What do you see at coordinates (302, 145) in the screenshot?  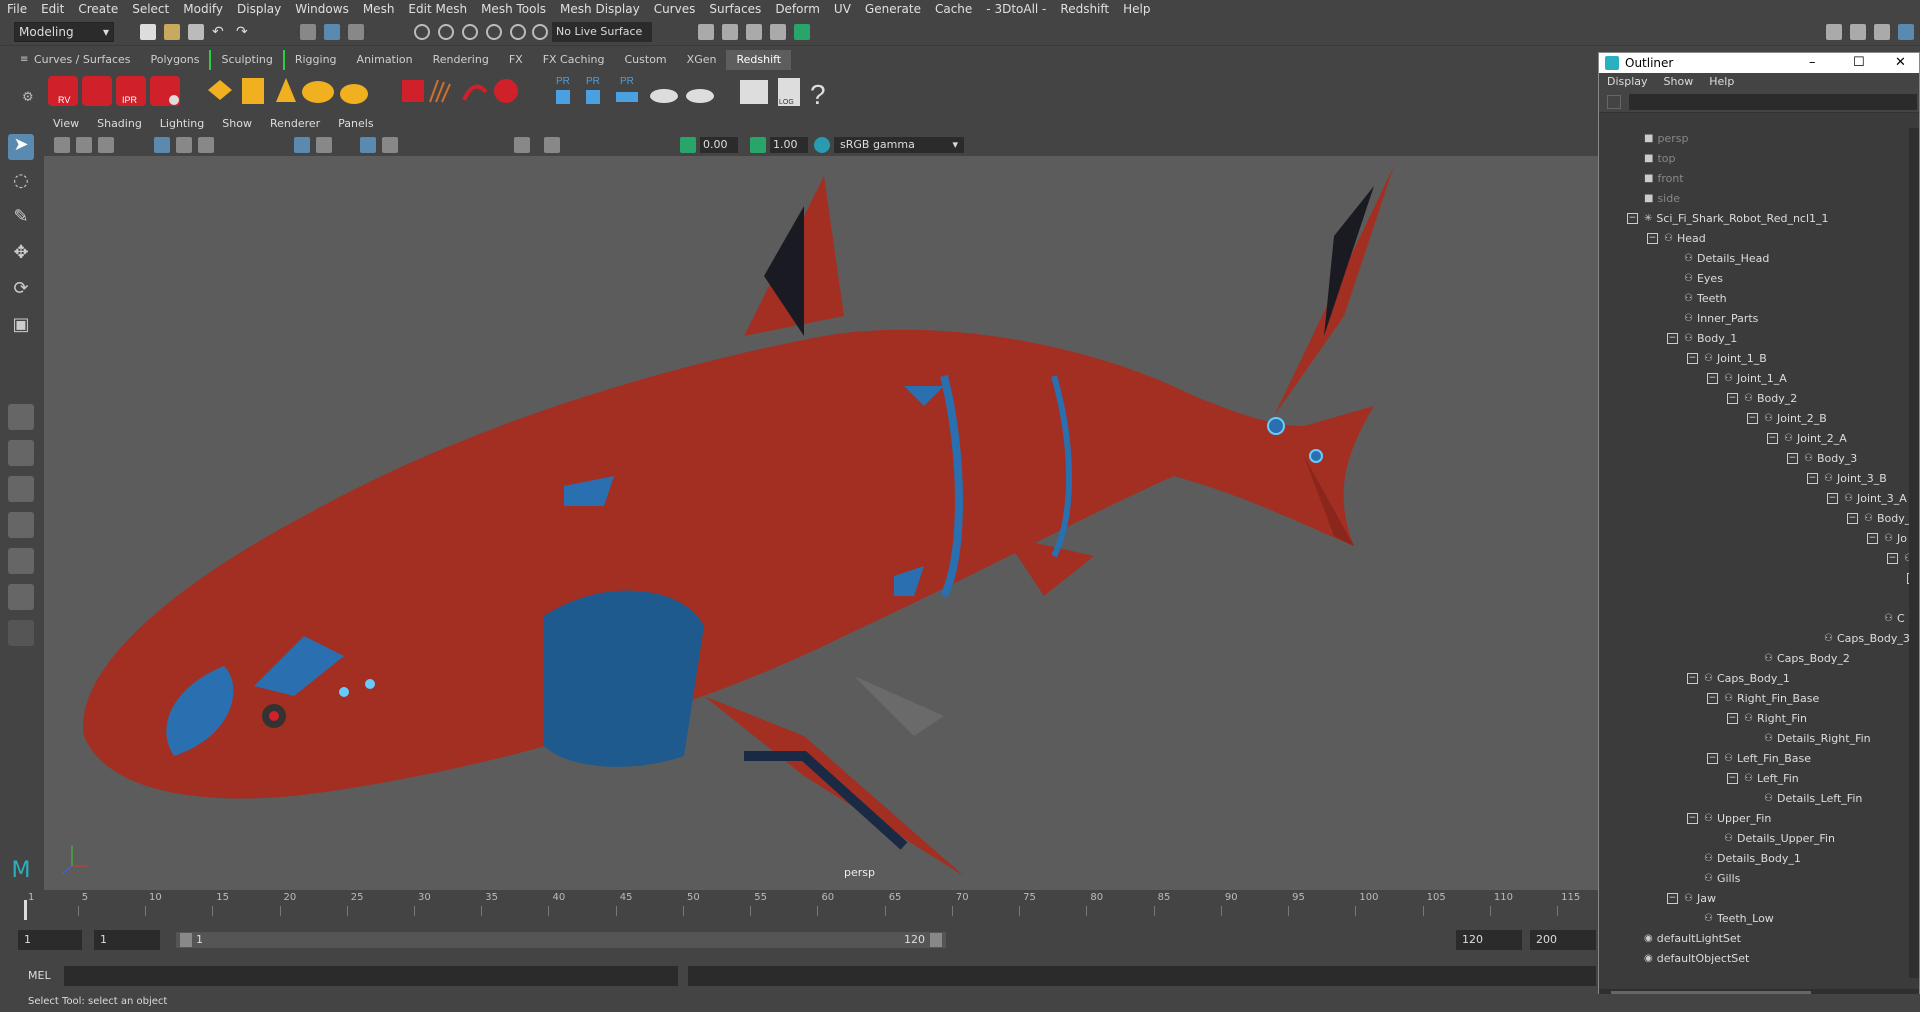 I see `wireframe-icon` at bounding box center [302, 145].